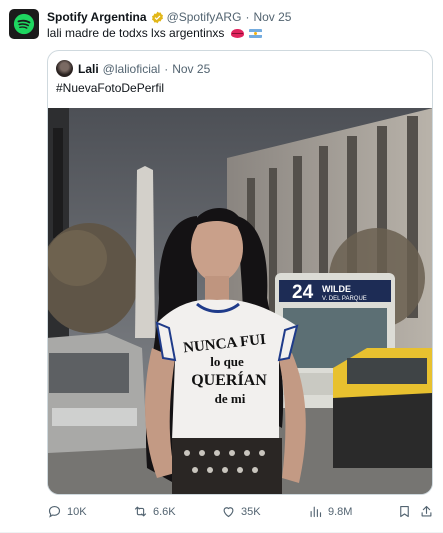  Describe the element at coordinates (54, 511) in the screenshot. I see `reply-icon` at that location.